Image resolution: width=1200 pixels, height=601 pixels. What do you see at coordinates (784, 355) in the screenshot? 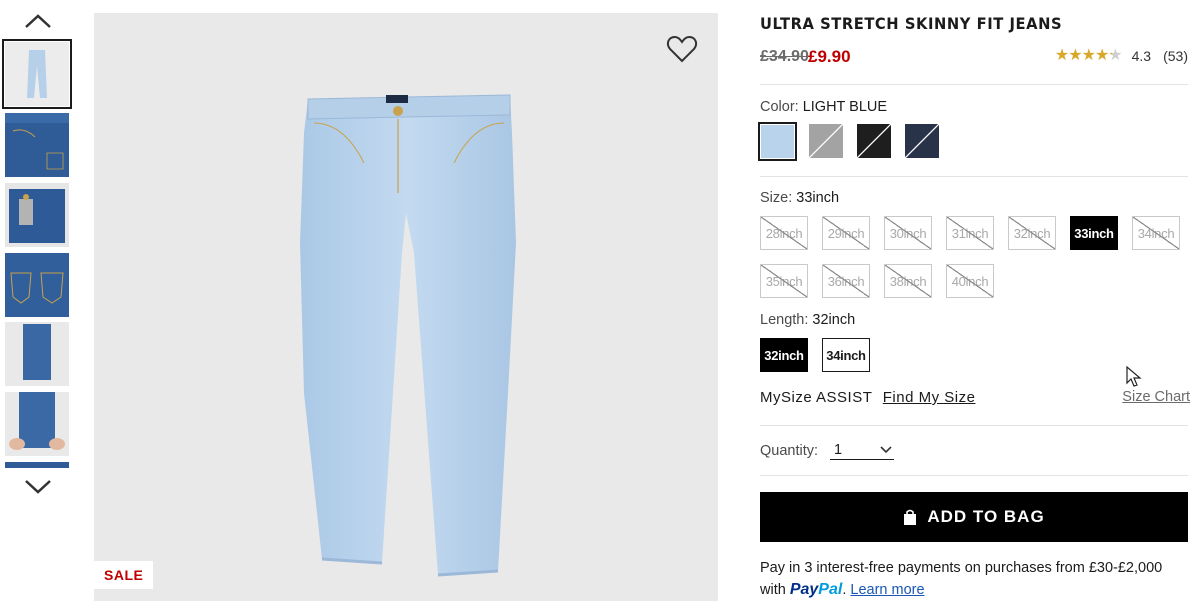
I see `length-option-32inch: 32inch` at bounding box center [784, 355].